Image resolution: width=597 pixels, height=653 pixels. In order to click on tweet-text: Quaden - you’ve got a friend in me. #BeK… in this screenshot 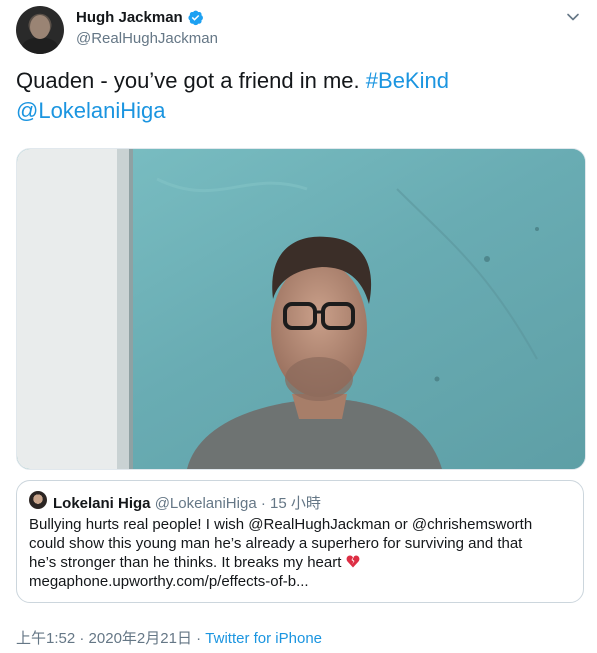, I will do `click(296, 96)`.